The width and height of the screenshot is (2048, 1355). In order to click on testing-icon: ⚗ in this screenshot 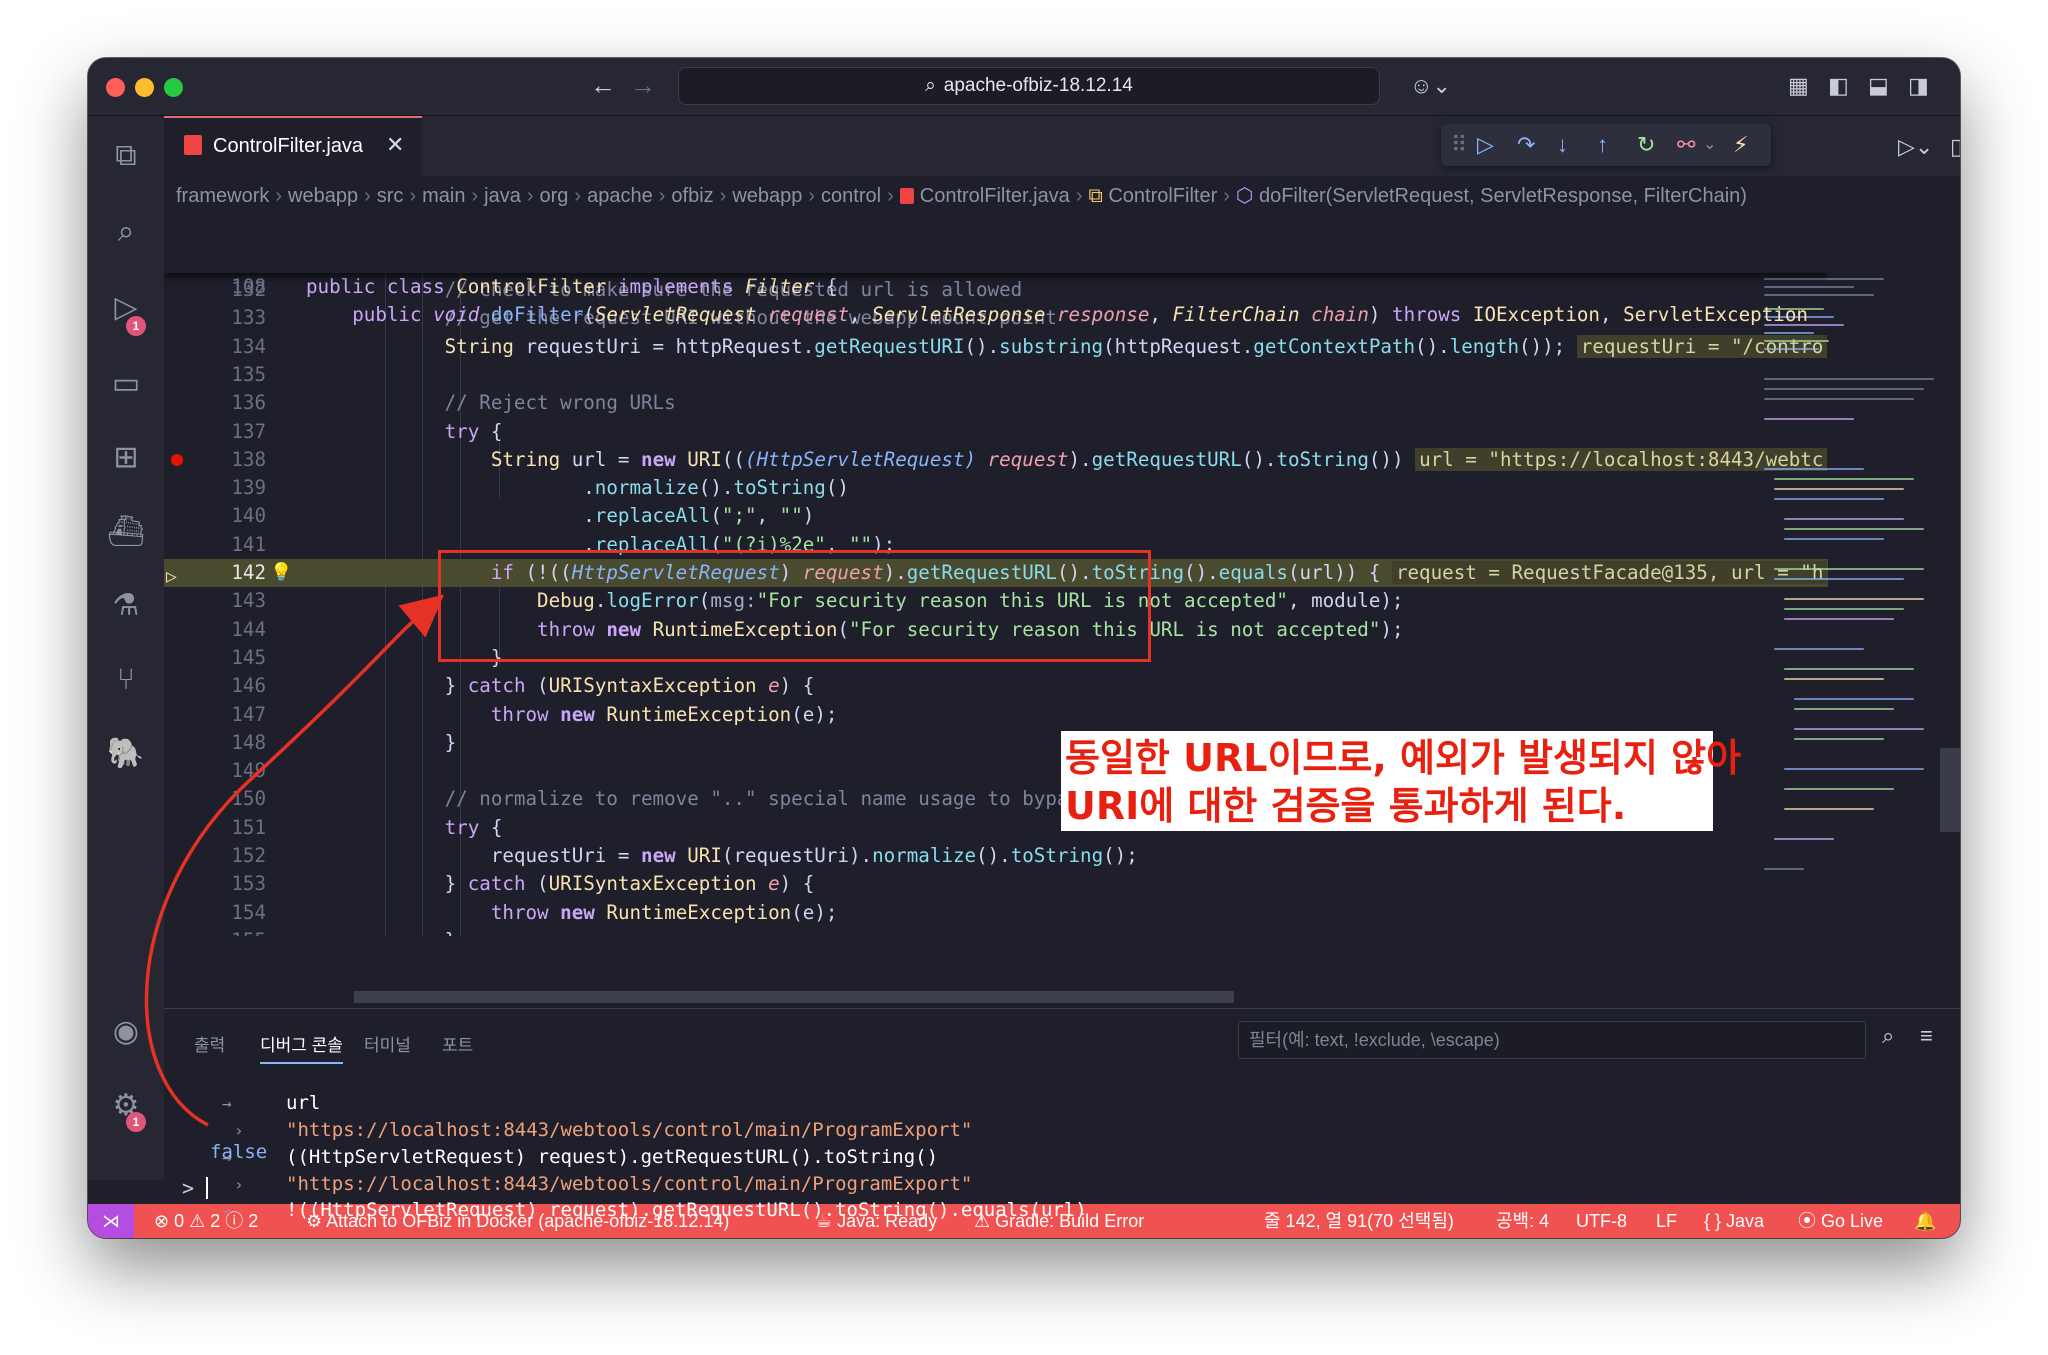, I will do `click(126, 606)`.